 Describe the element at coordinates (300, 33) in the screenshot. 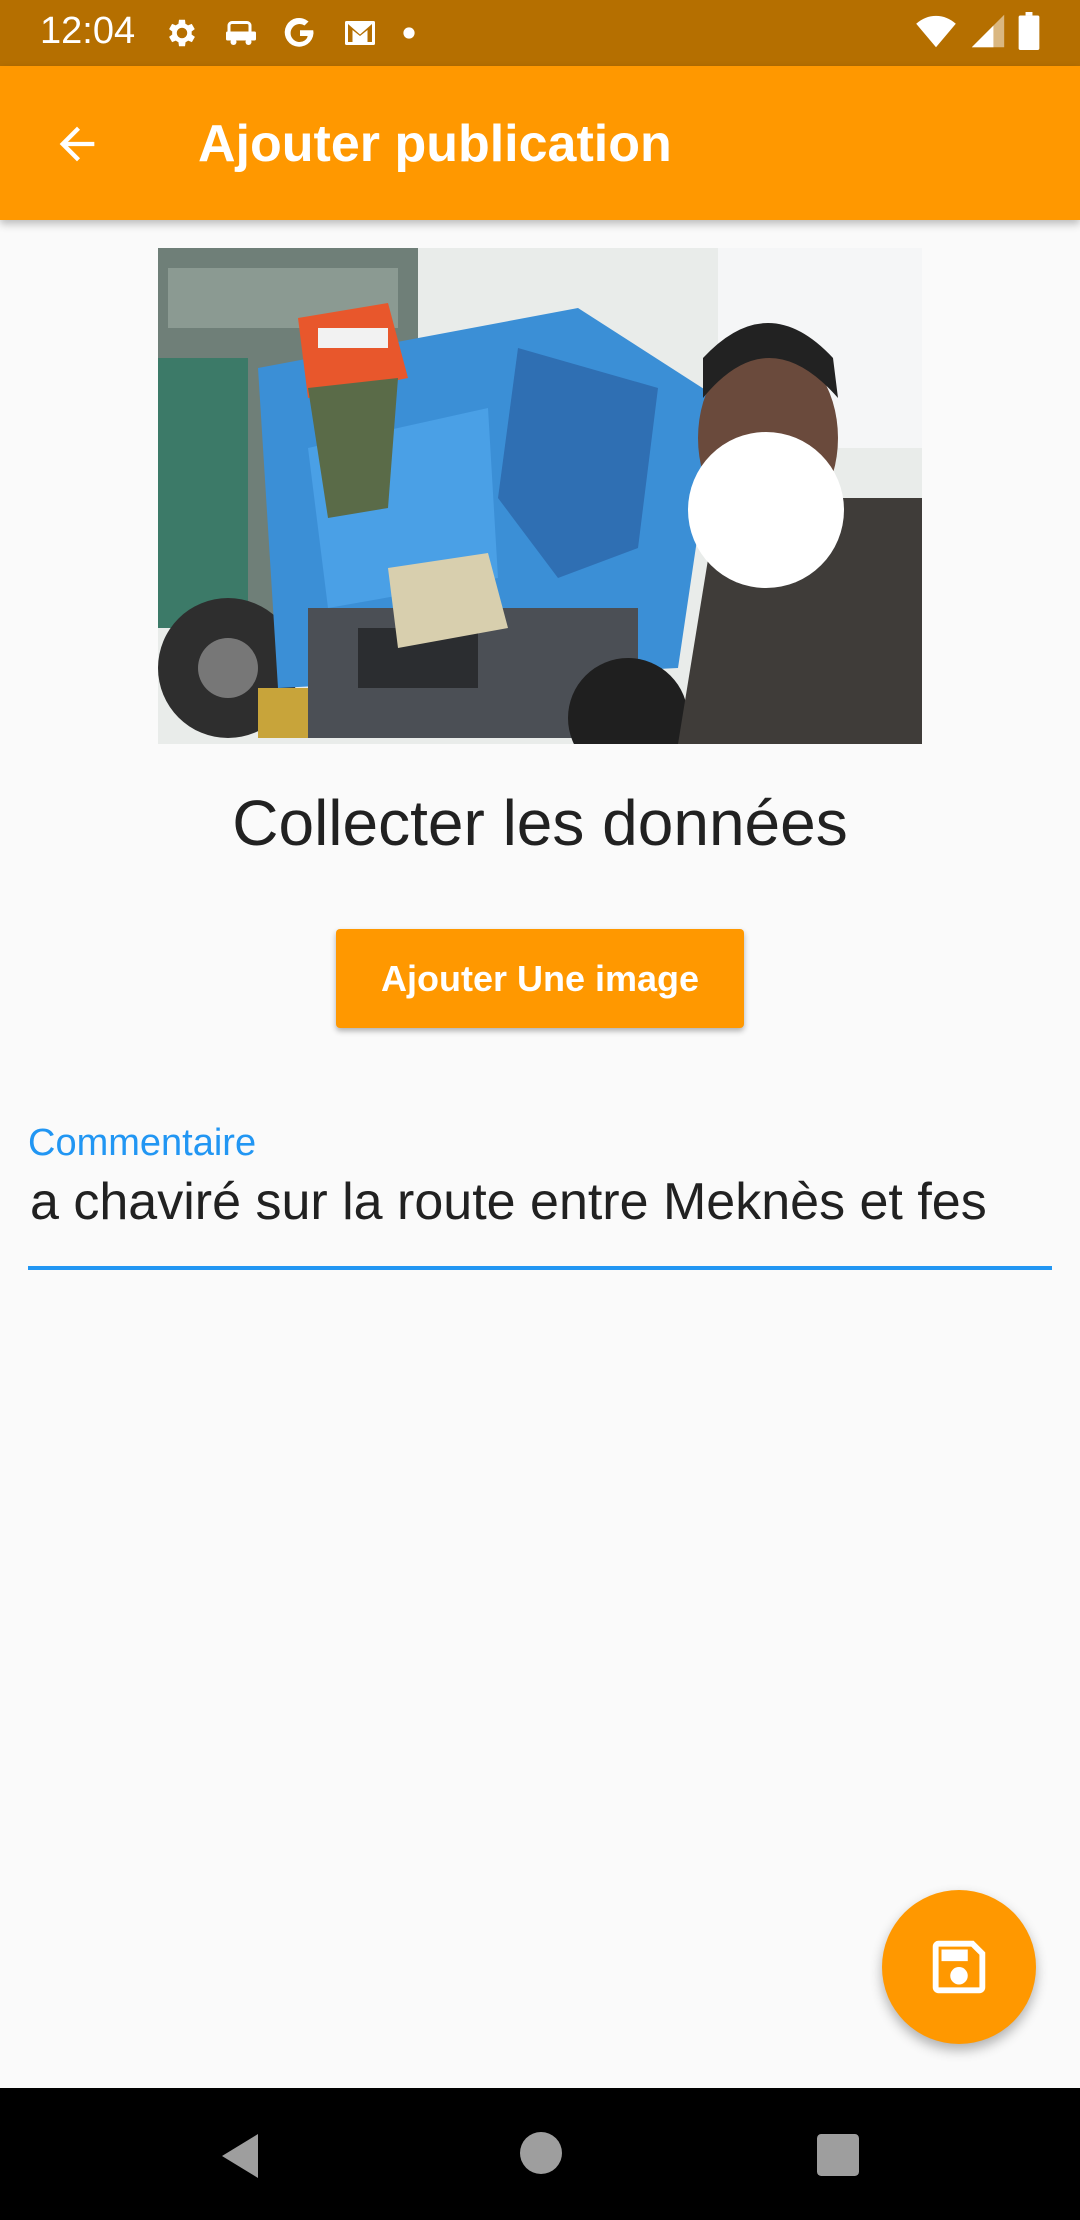

I see `google-icon` at that location.